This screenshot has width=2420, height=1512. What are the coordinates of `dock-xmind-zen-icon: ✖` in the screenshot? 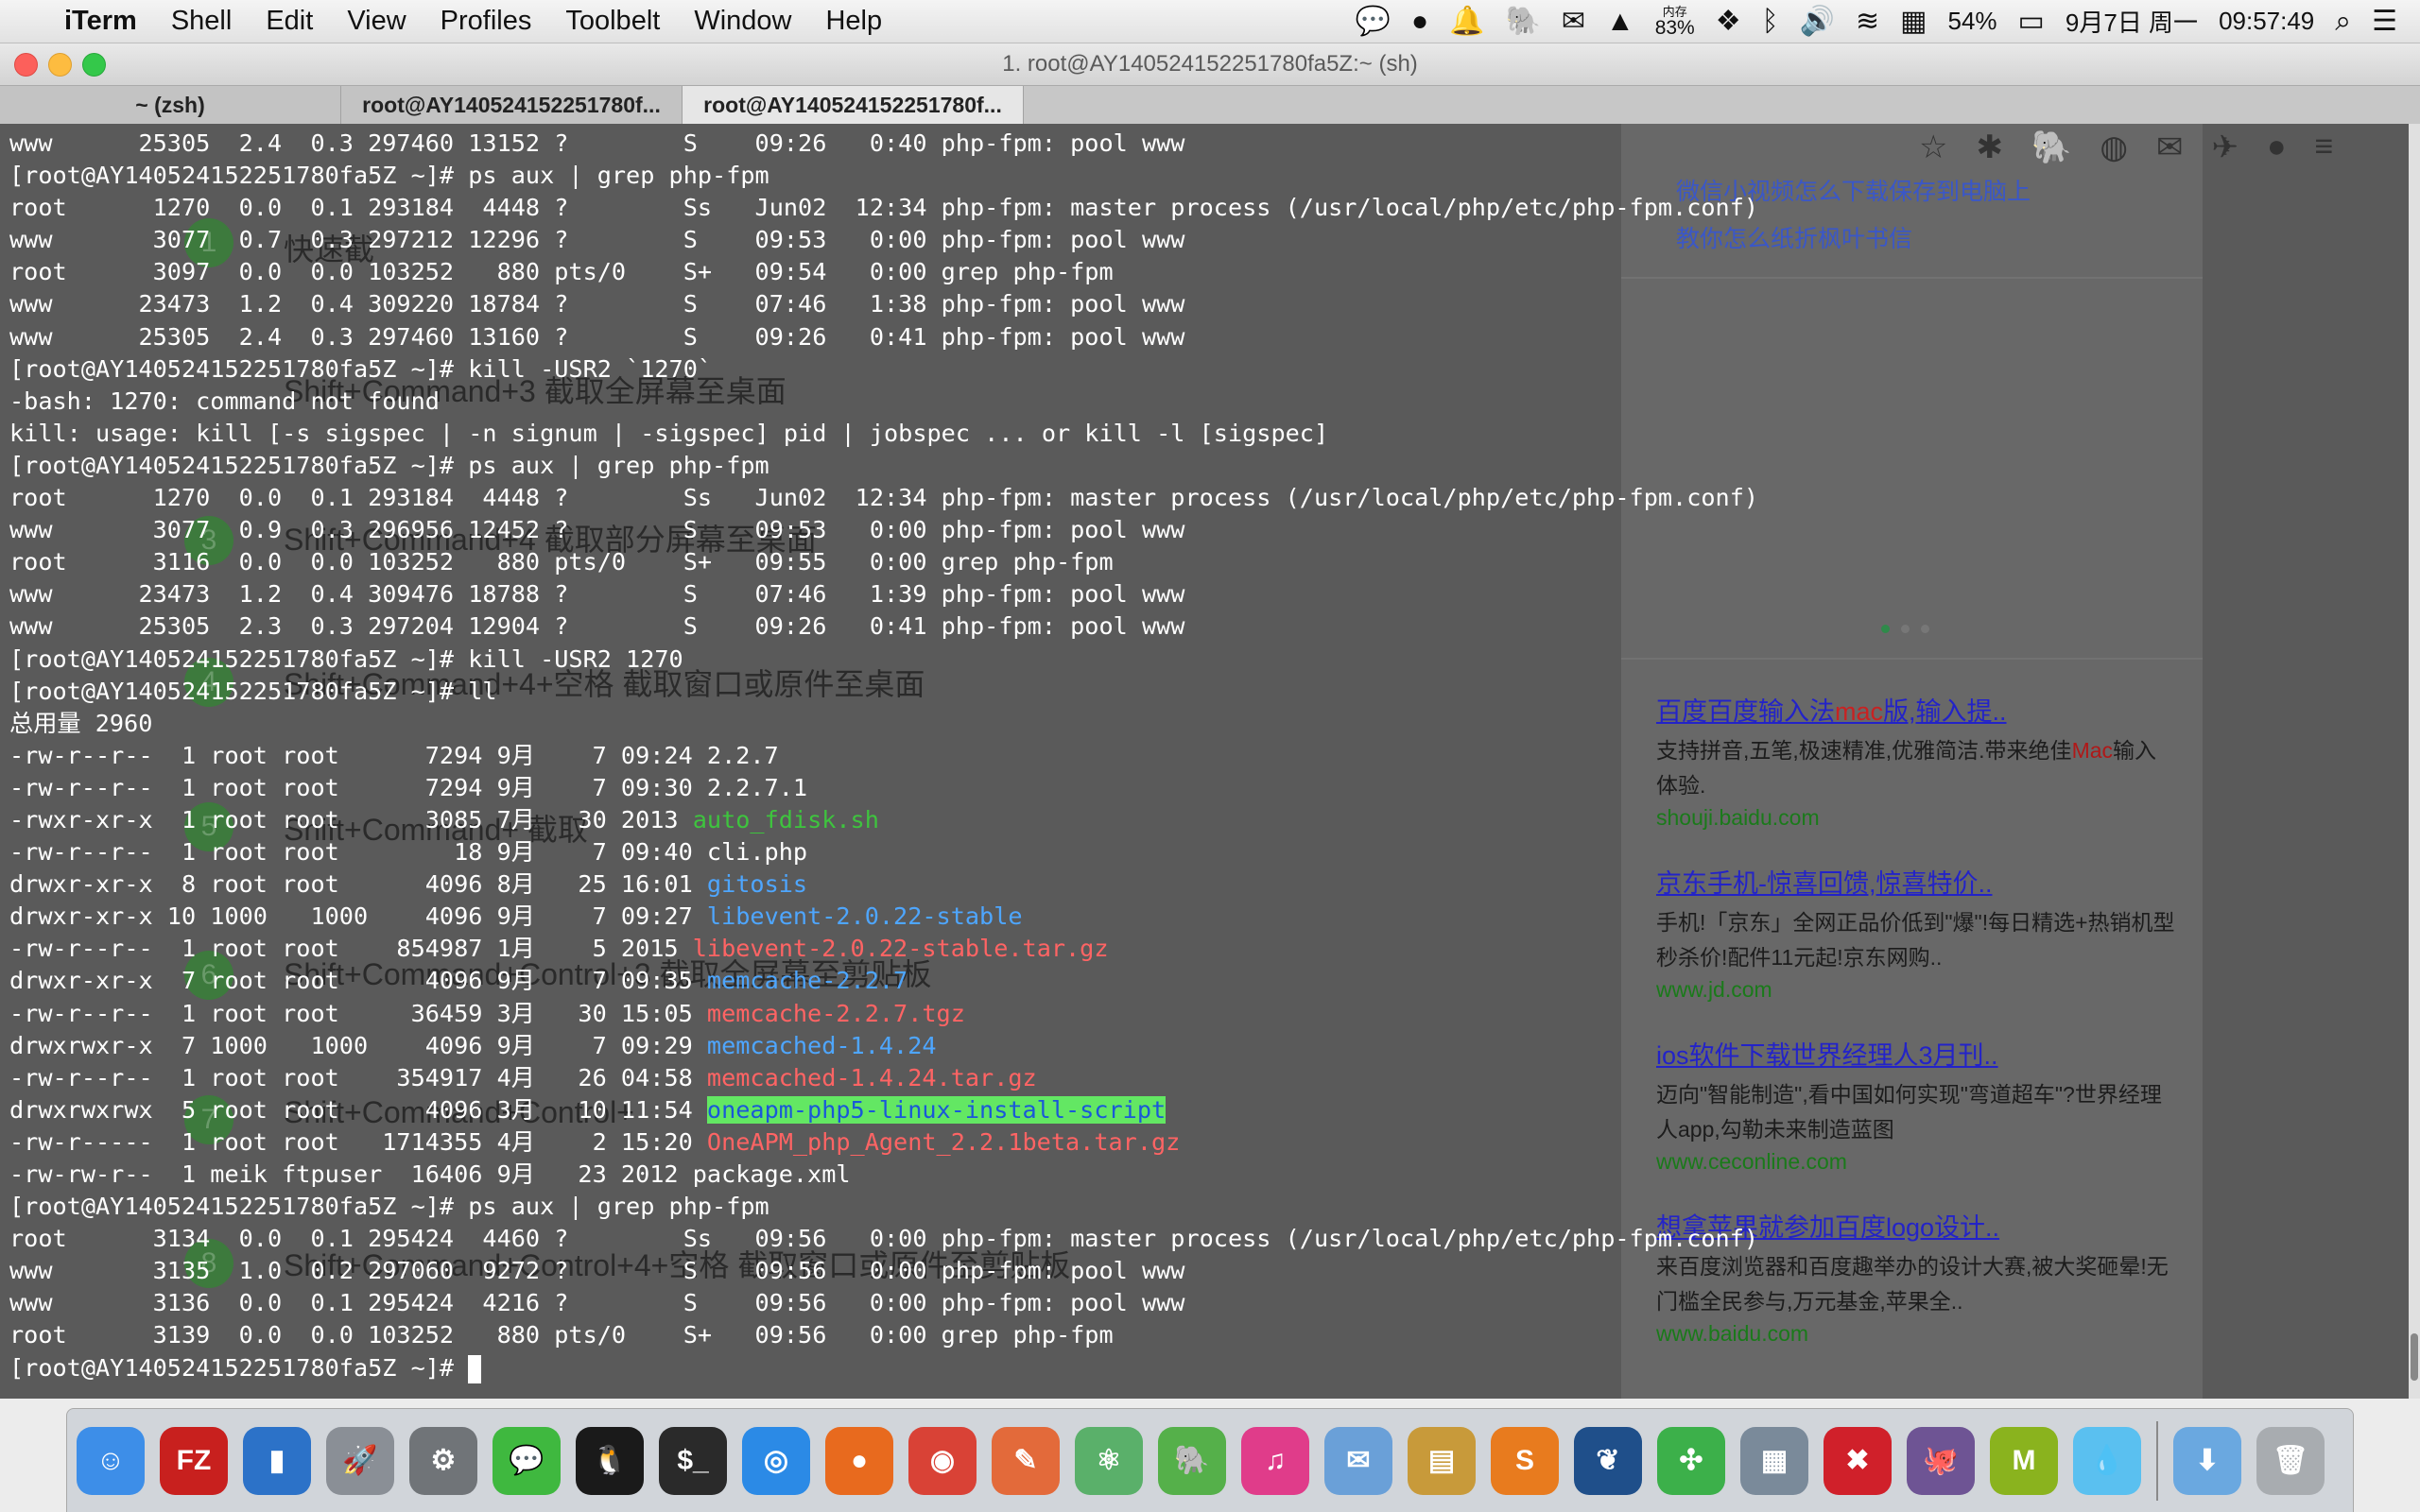 It's located at (1858, 1460).